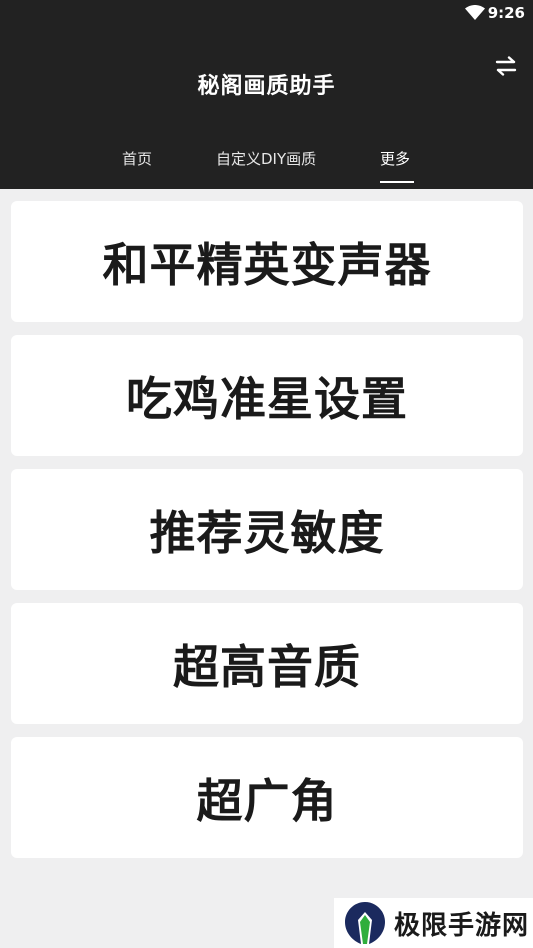 This screenshot has width=533, height=948. I want to click on menu-item-recommended-sensitivity: 推荐灵敏度, so click(267, 529).